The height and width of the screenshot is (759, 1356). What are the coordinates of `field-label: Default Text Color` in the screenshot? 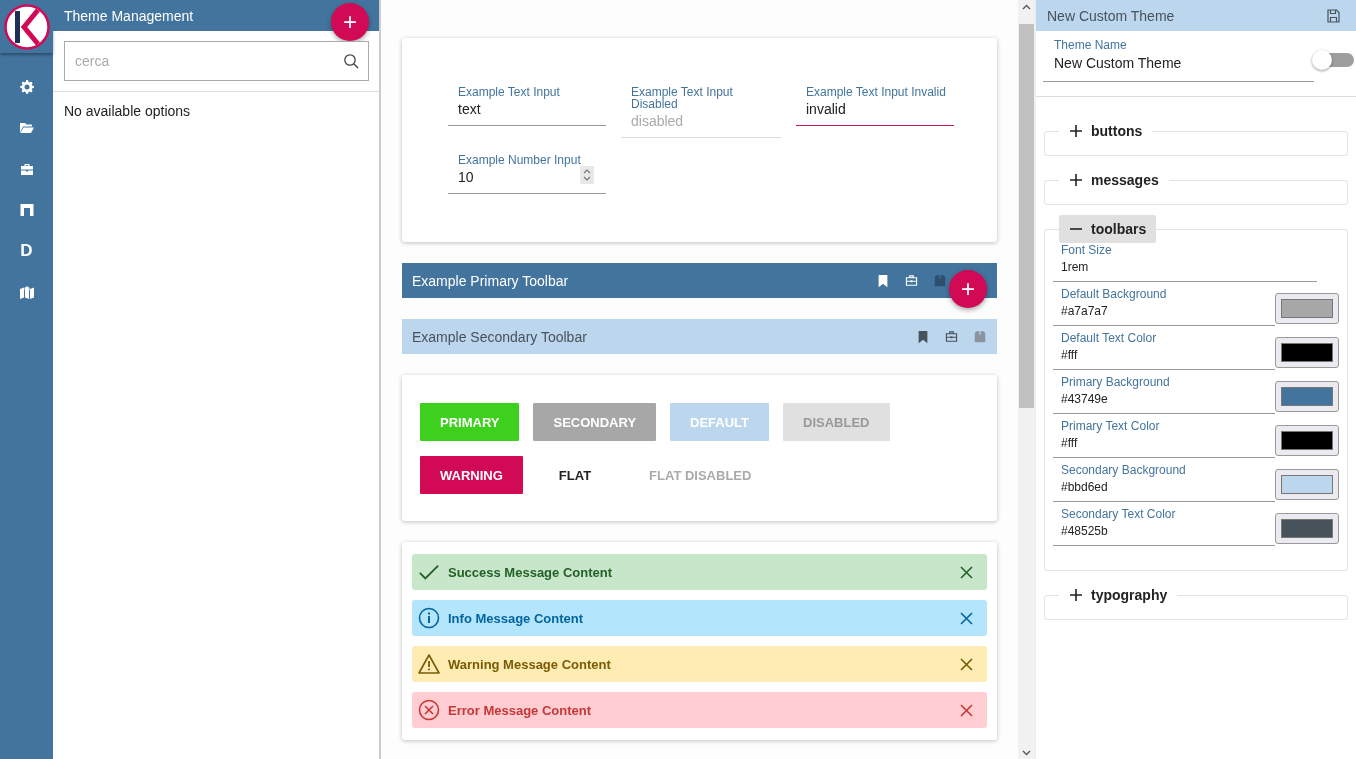 It's located at (1109, 338).